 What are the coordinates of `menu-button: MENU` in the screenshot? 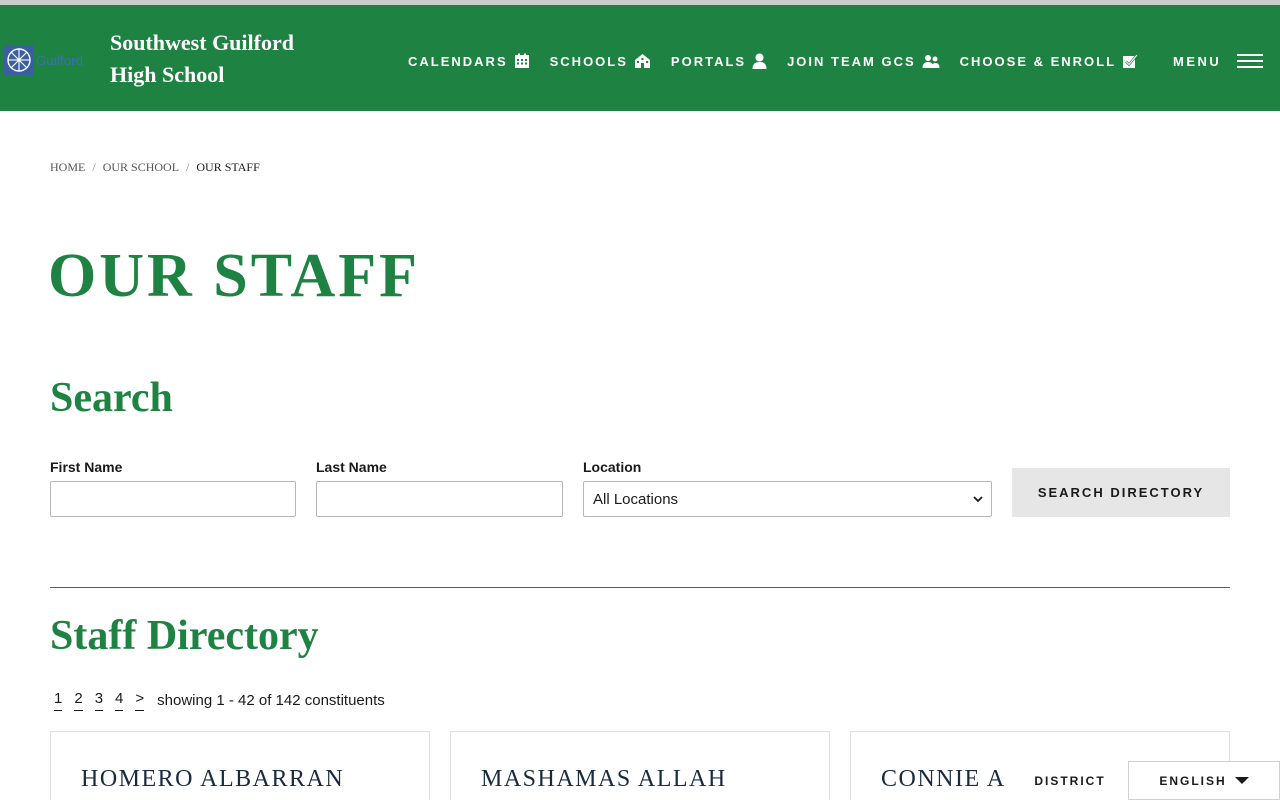 It's located at (1218, 61).